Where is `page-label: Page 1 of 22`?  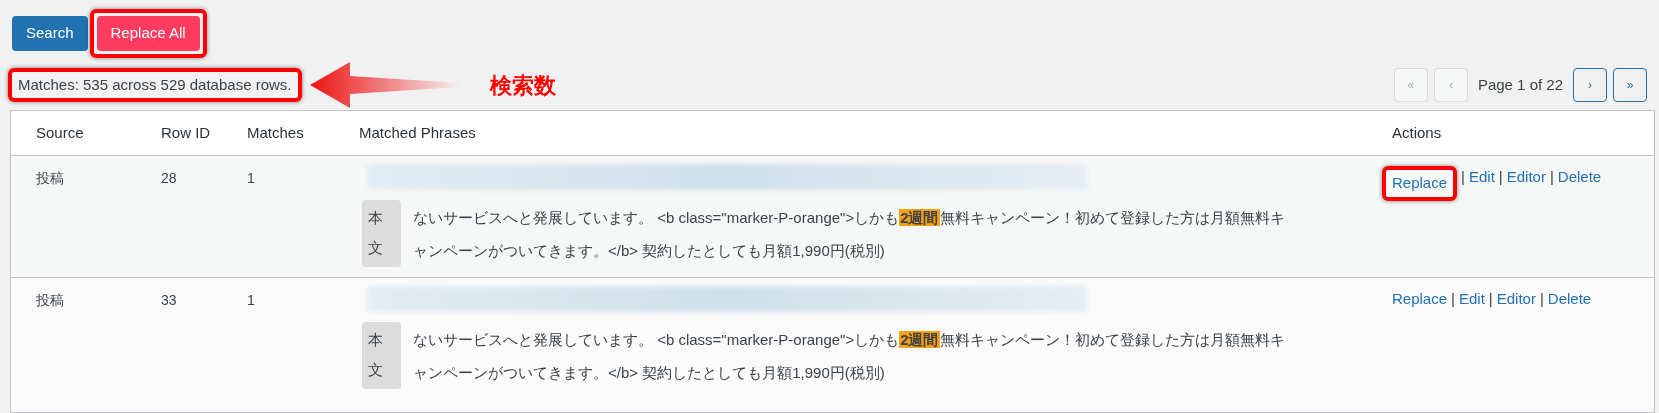
page-label: Page 1 of 22 is located at coordinates (1520, 84).